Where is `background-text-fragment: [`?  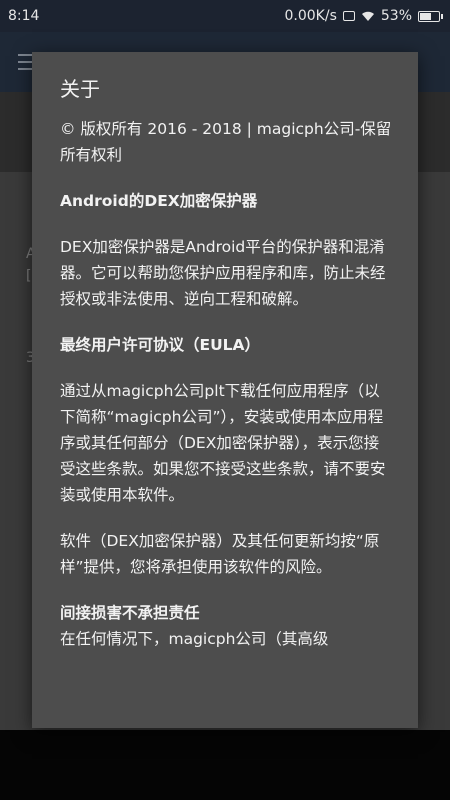 background-text-fragment: [ is located at coordinates (29, 276).